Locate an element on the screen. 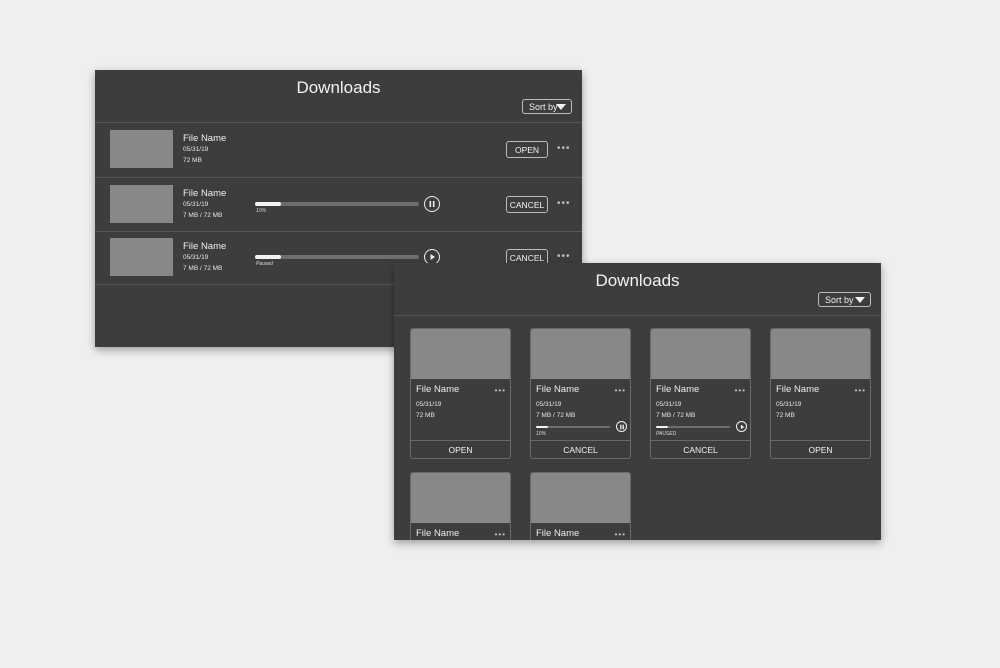 The height and width of the screenshot is (668, 1000). list-item: File Name 05/31/19 72 MB OPEN ••• is located at coordinates (338, 150).